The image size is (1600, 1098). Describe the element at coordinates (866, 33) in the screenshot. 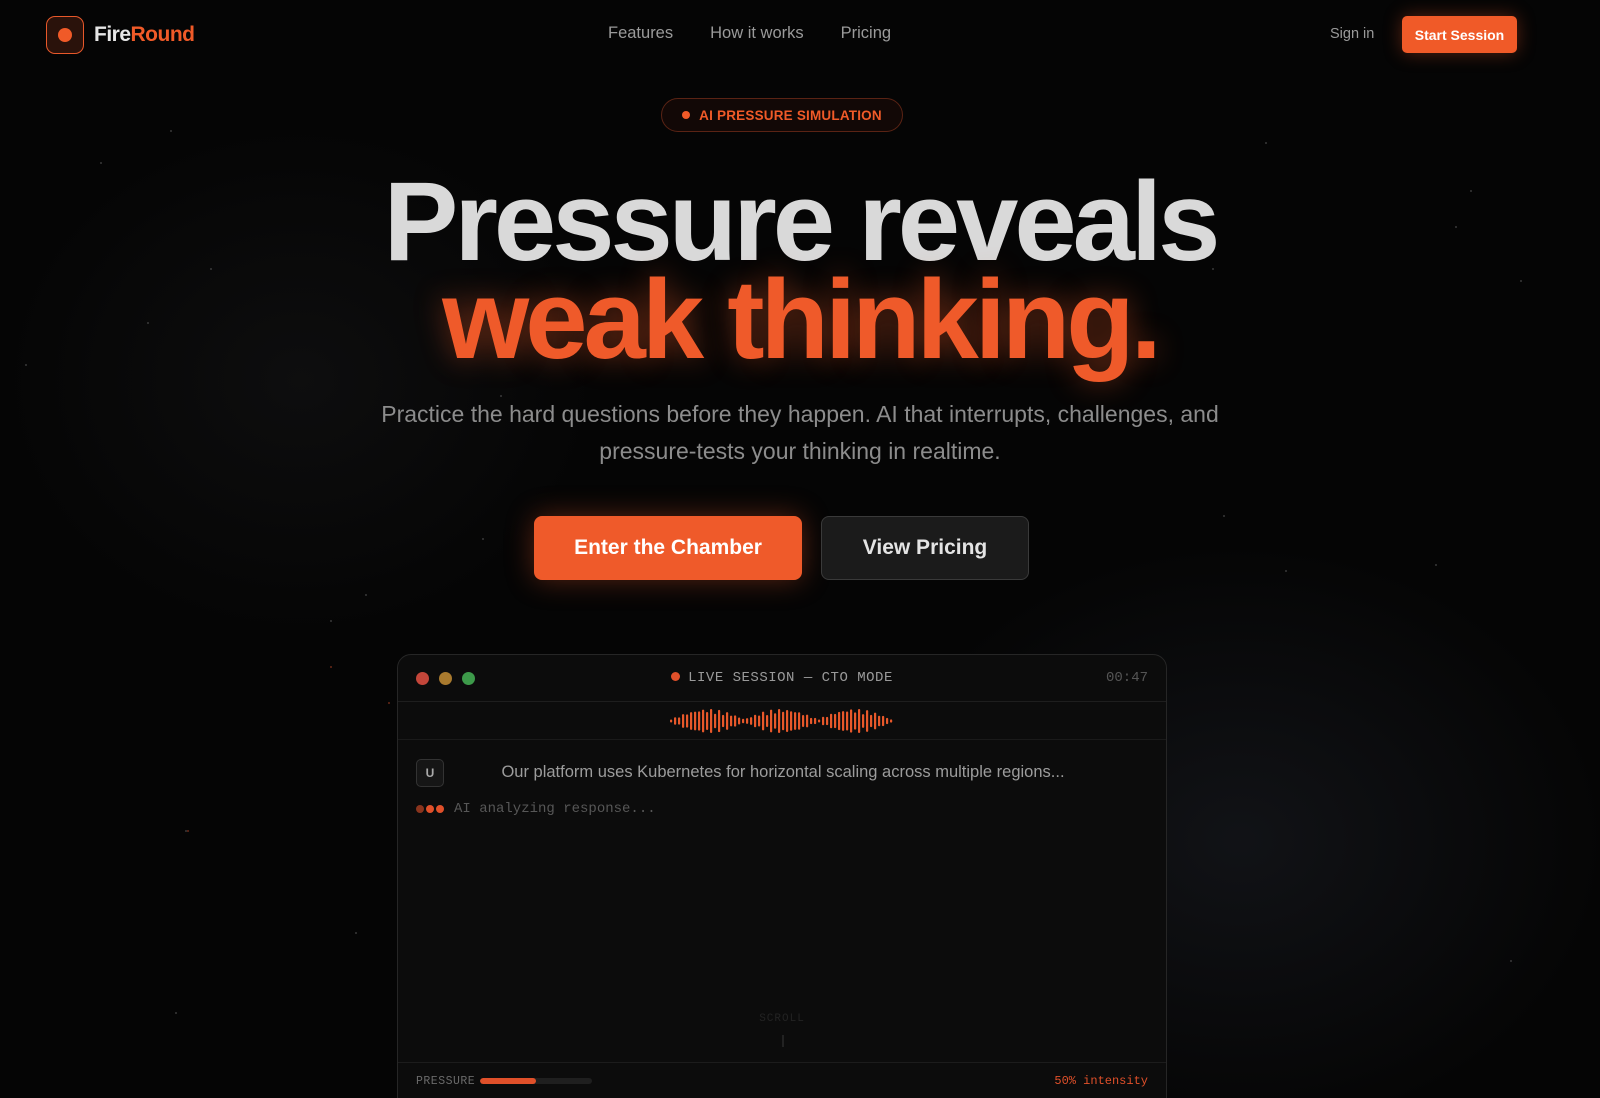

I see `nav-link-pricing: Pricing` at that location.